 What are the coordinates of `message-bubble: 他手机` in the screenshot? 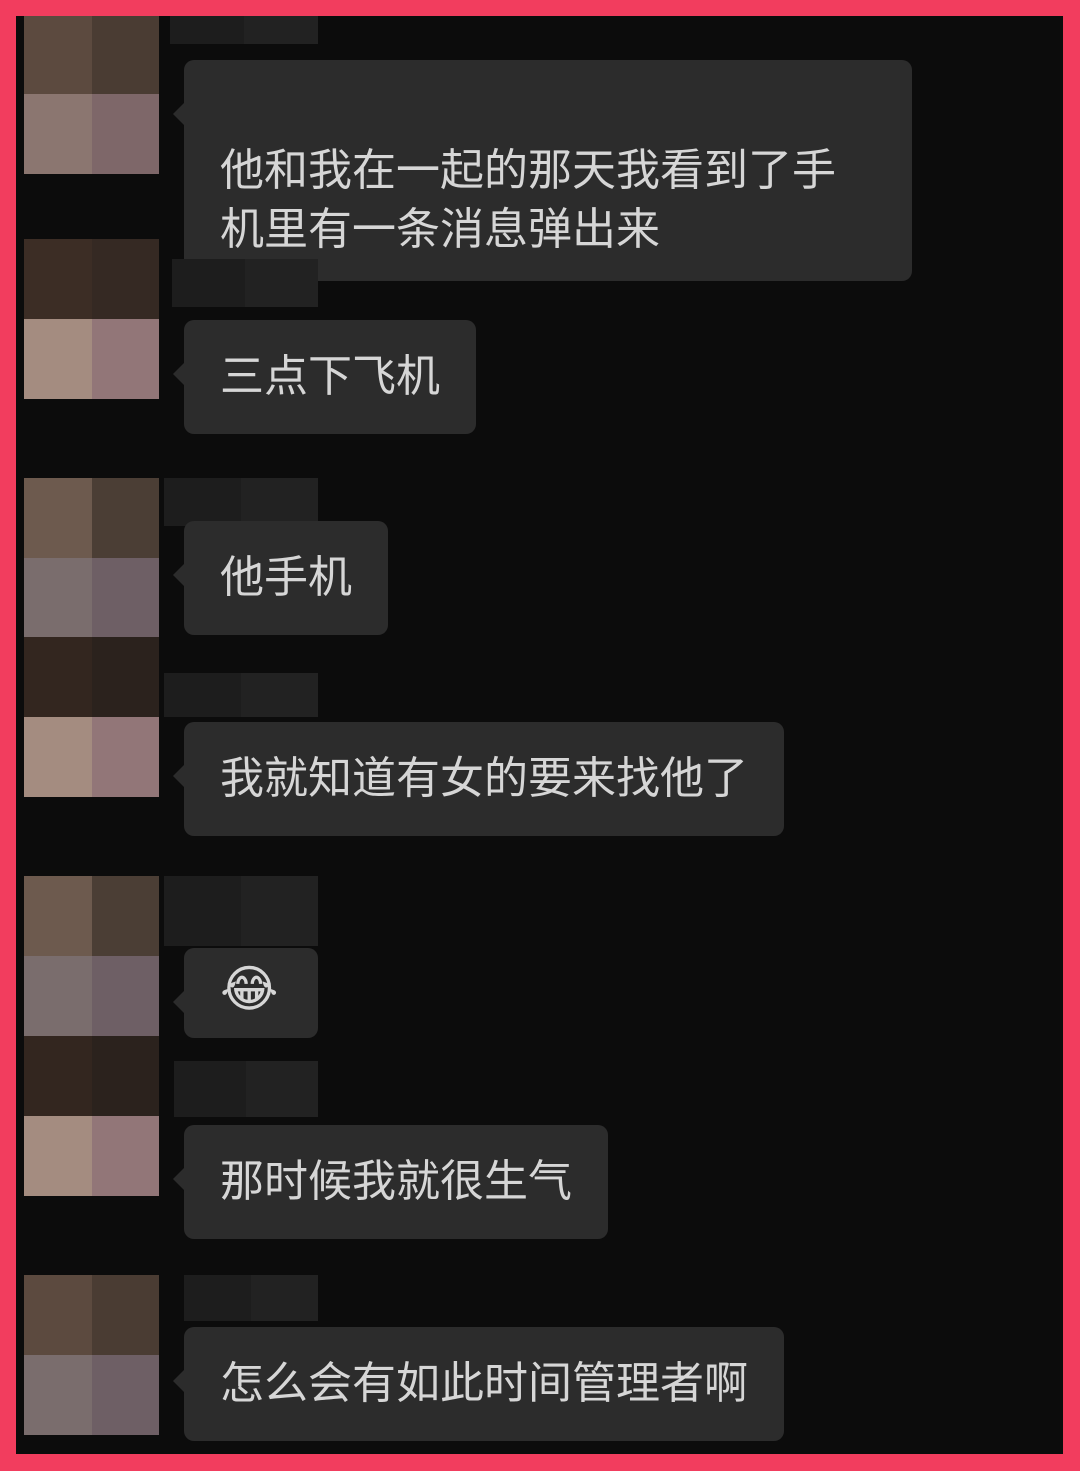 It's located at (280, 578).